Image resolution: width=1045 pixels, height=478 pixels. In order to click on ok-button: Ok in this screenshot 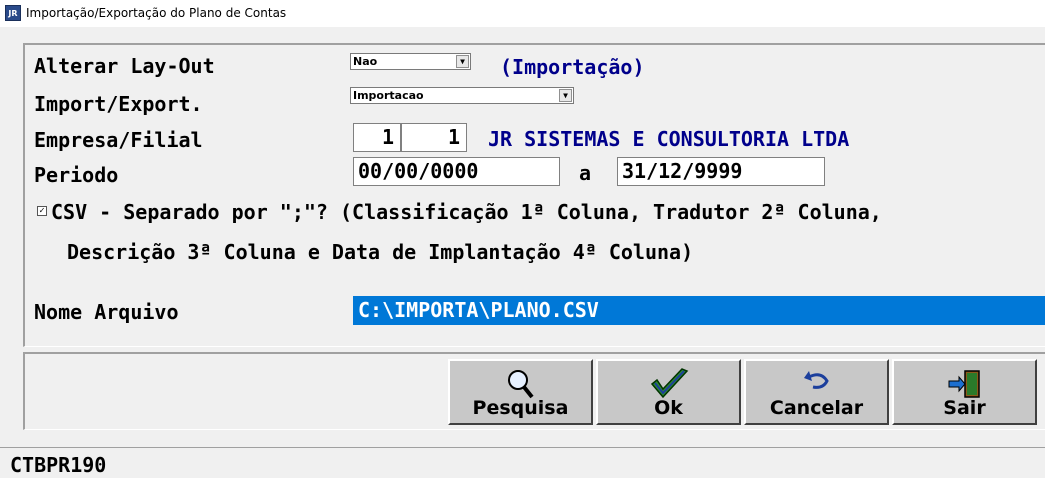, I will do `click(668, 392)`.